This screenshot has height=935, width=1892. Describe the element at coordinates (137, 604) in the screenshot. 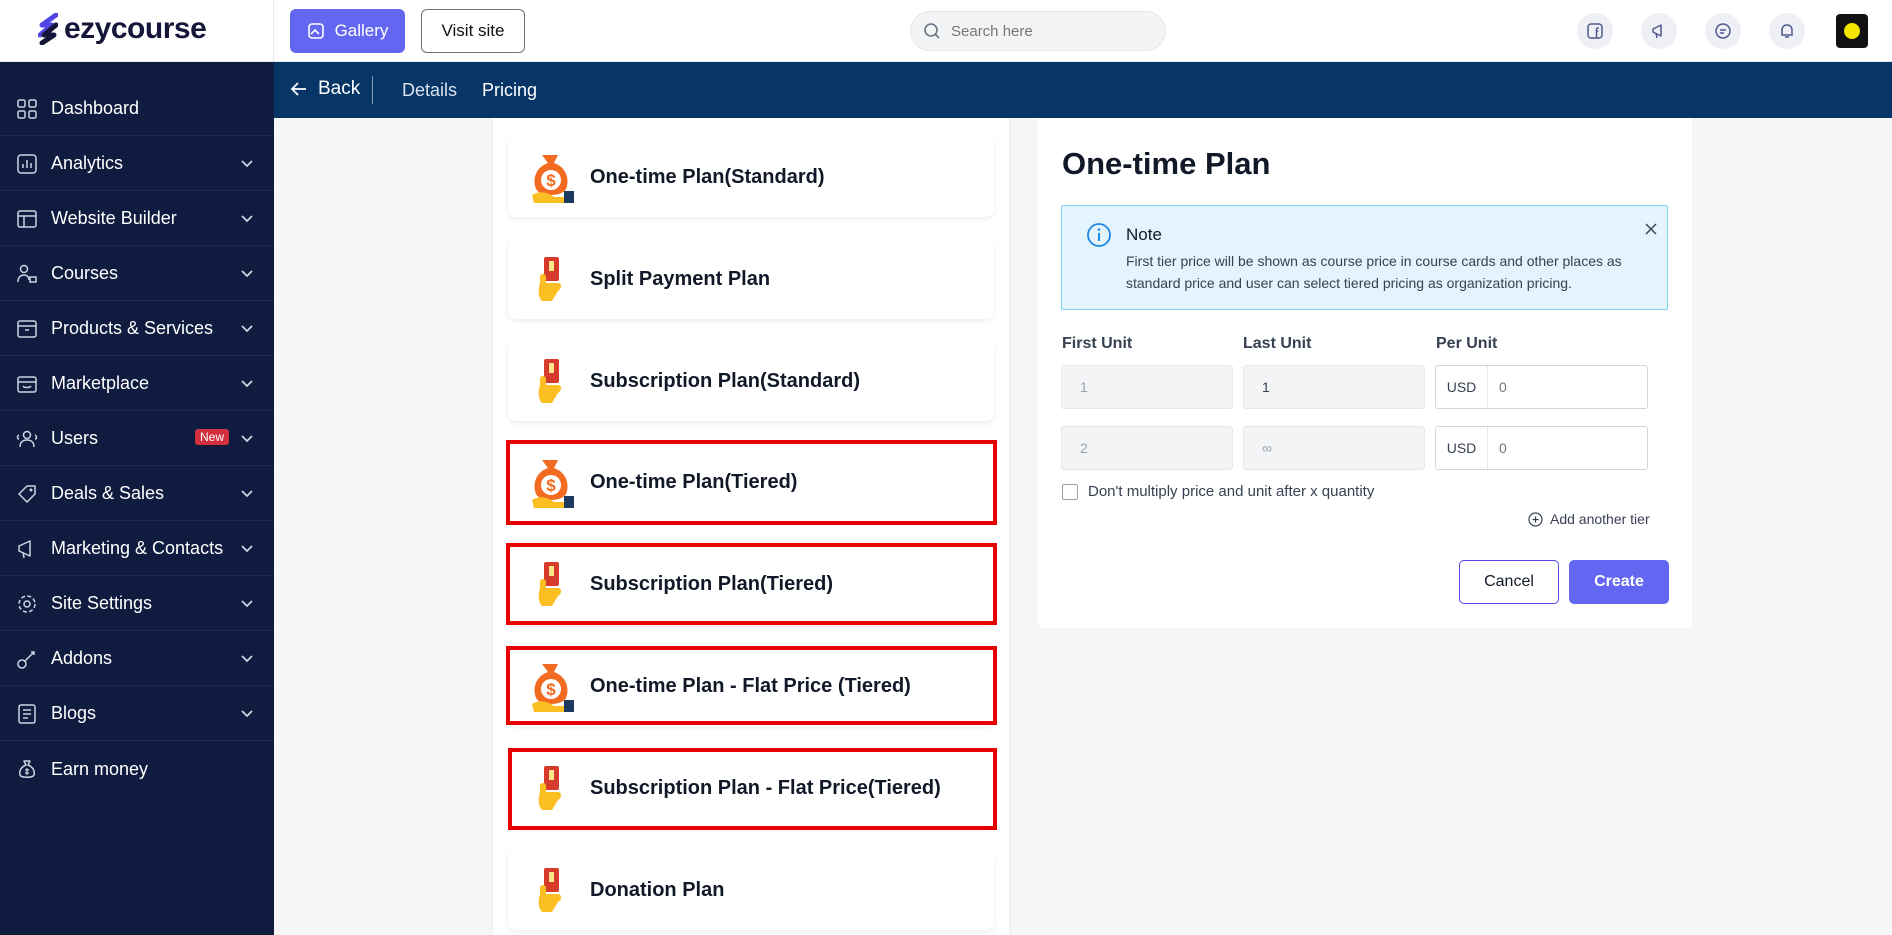

I see `sidebar-item-site-settings: Site Settings` at that location.